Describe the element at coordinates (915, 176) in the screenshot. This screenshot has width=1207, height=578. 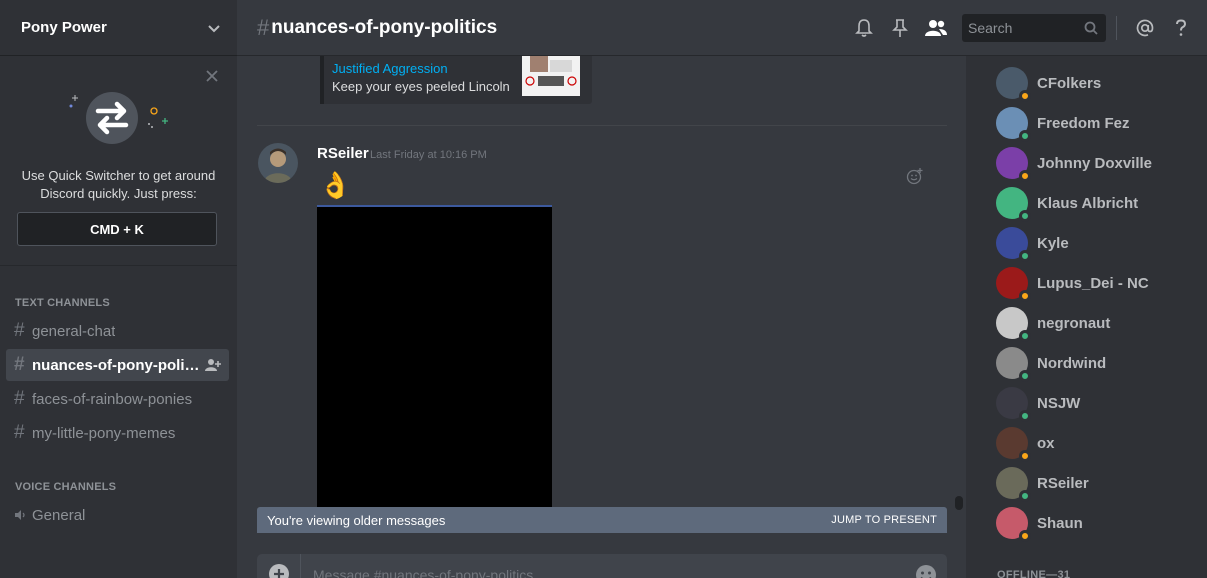
I see `add-reaction-icon` at that location.